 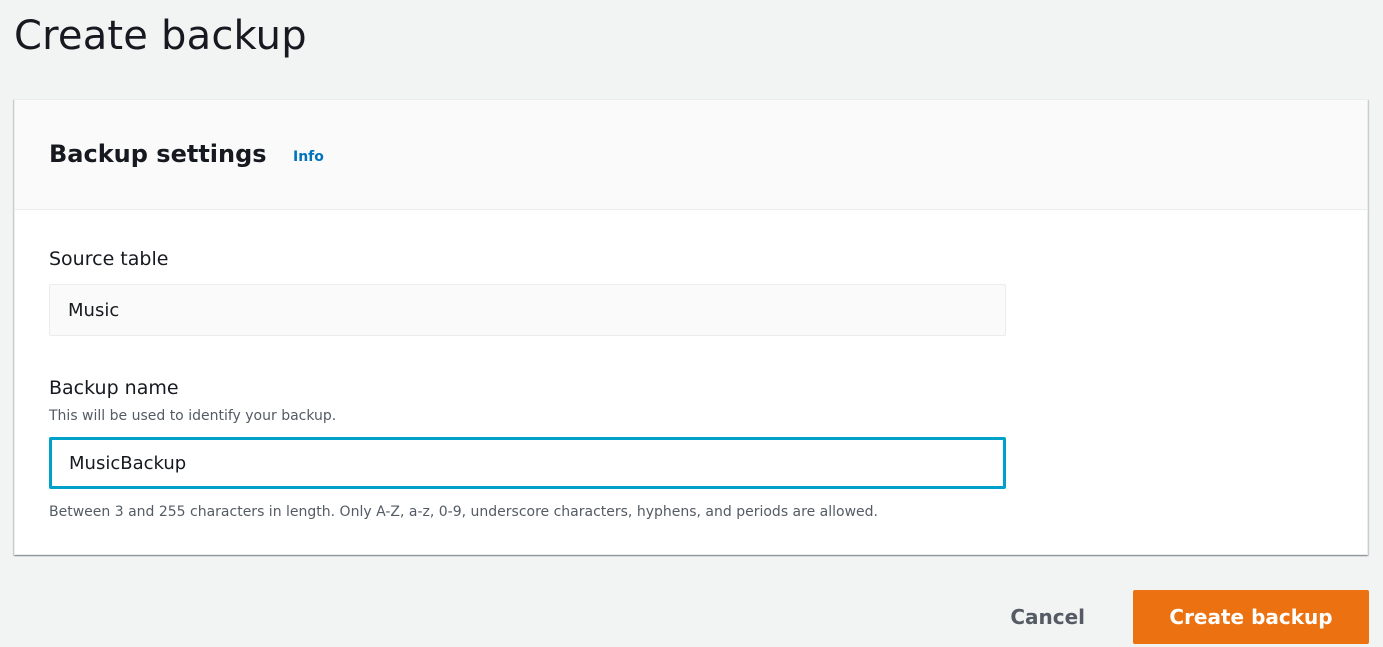 What do you see at coordinates (1251, 617) in the screenshot?
I see `create-backup-button: Create backup` at bounding box center [1251, 617].